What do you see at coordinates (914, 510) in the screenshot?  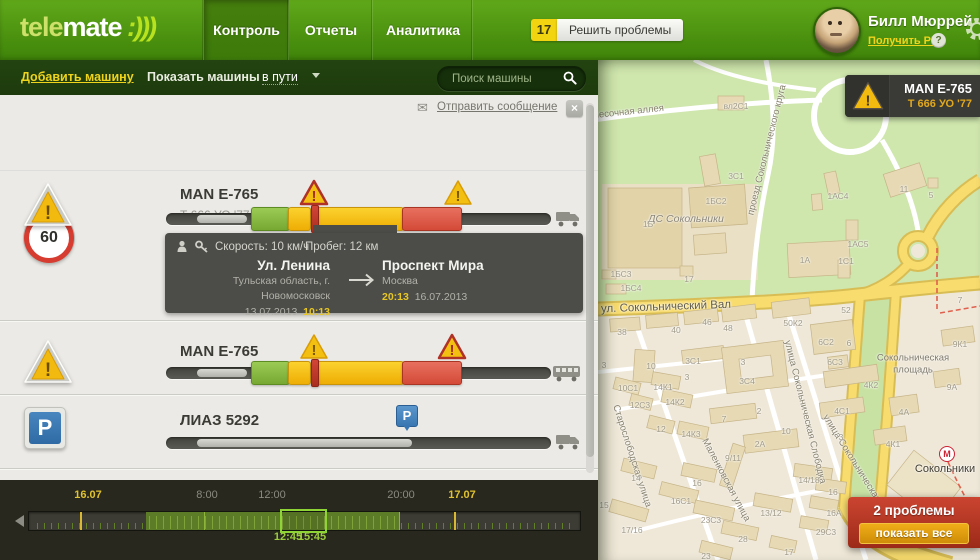 I see `problems-count-label: 2 проблемы` at bounding box center [914, 510].